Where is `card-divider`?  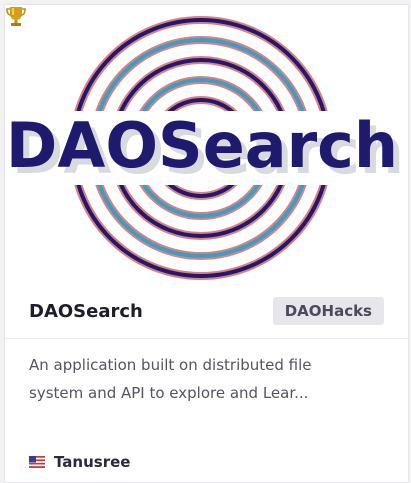 card-divider is located at coordinates (206, 338).